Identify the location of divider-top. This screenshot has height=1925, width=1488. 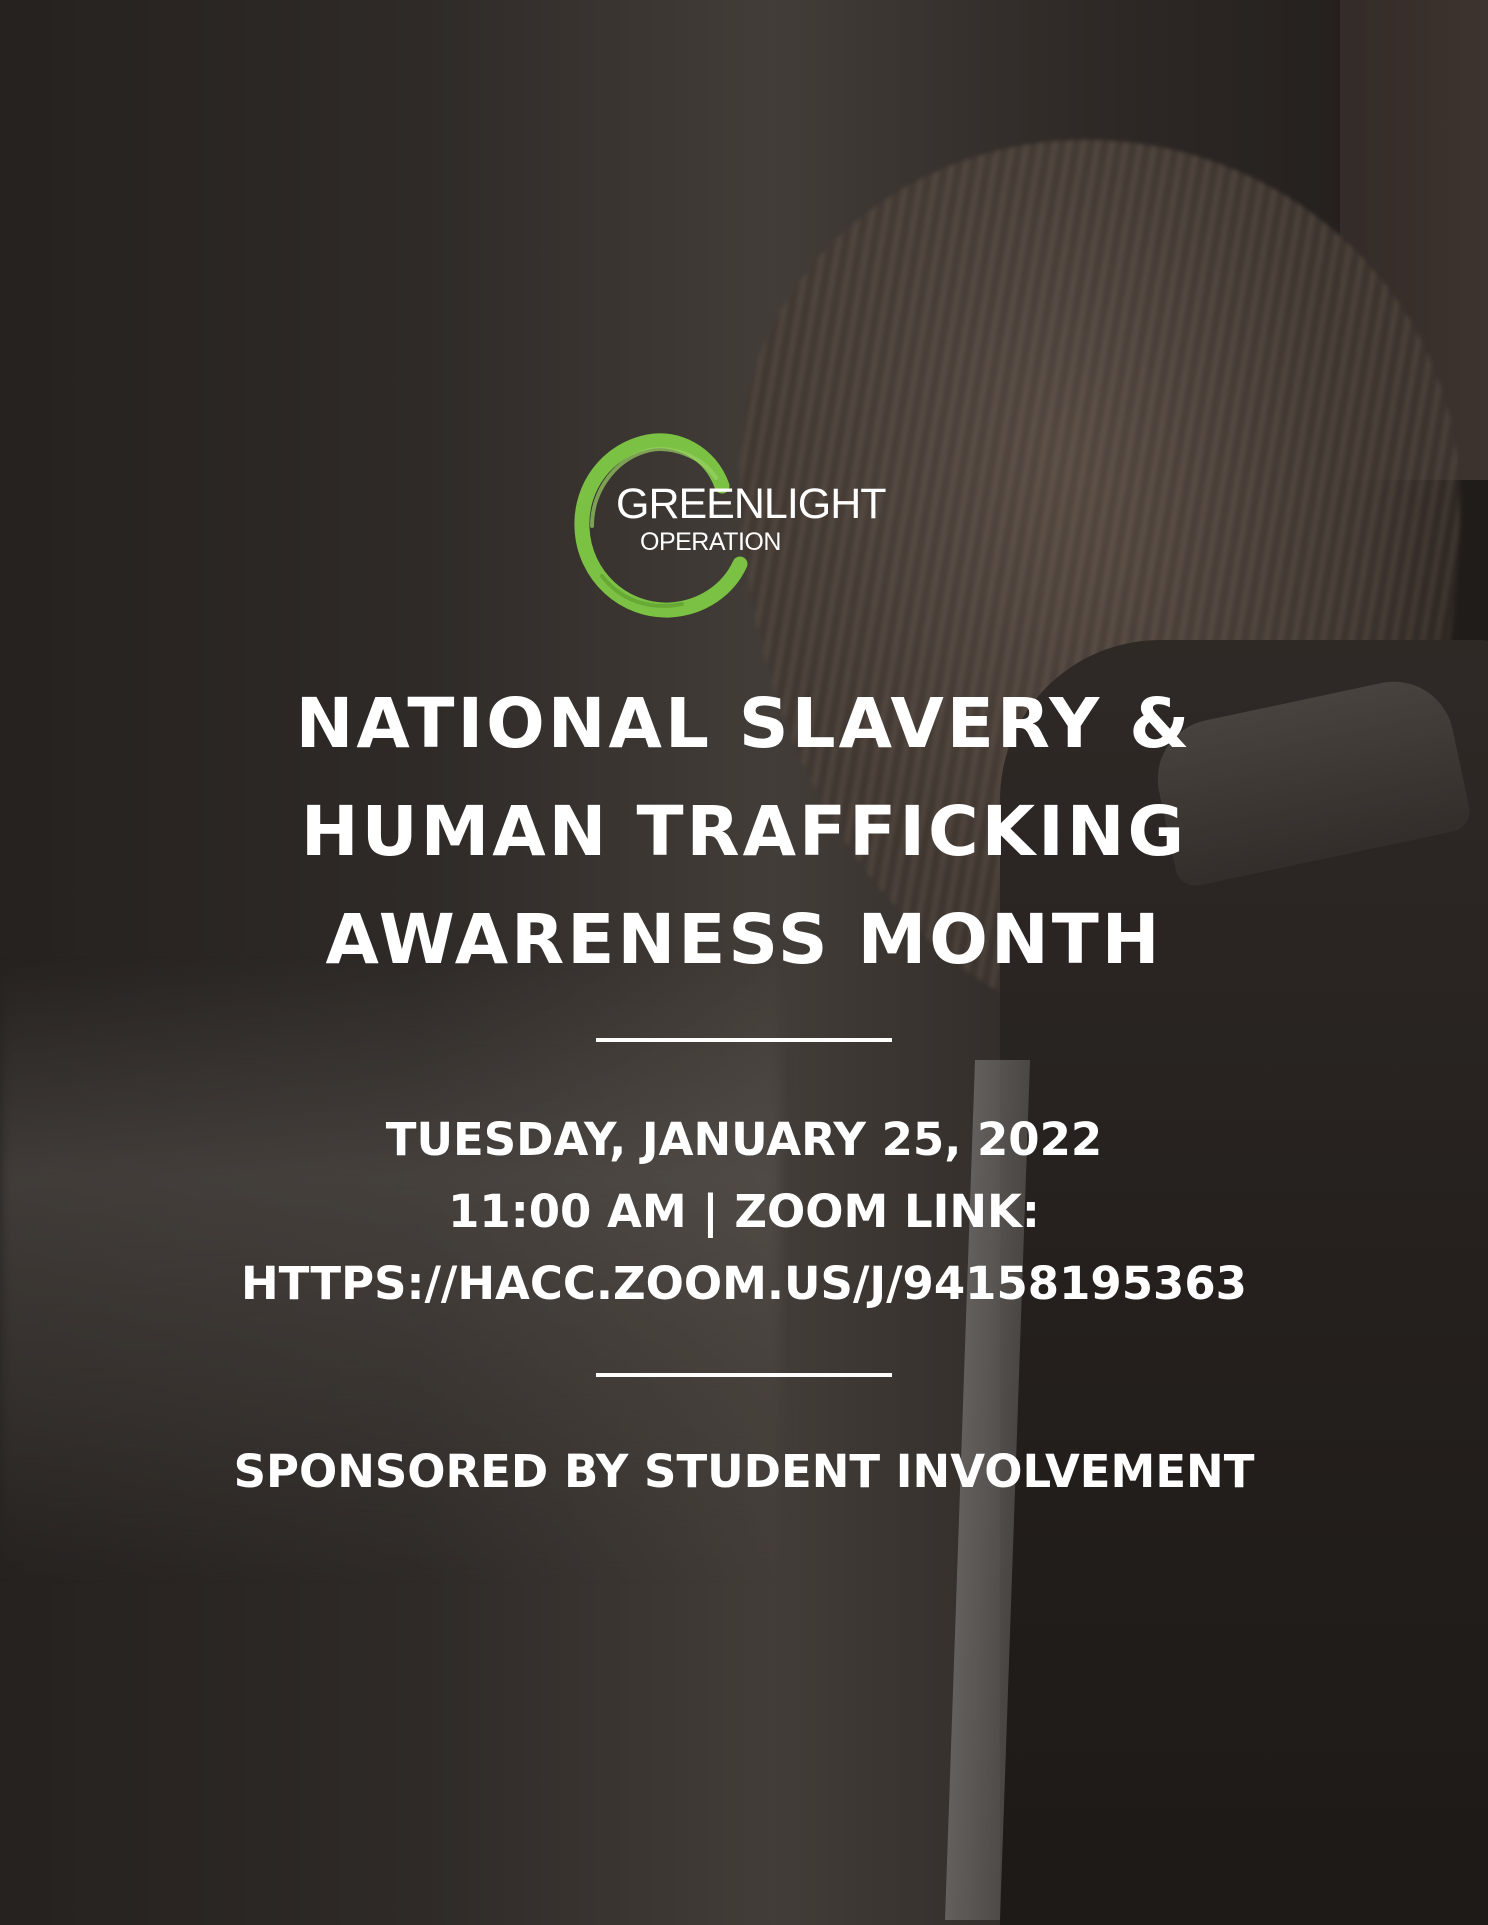
(744, 1040).